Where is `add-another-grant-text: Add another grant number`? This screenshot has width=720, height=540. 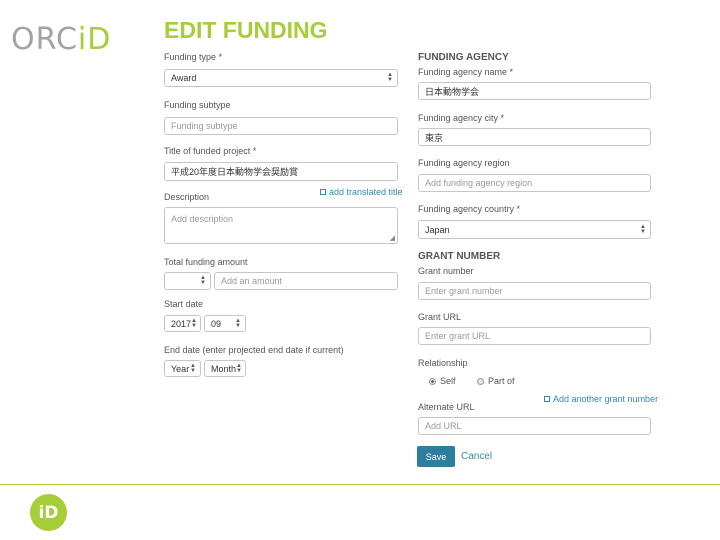
add-another-grant-text: Add another grant number is located at coordinates (606, 399).